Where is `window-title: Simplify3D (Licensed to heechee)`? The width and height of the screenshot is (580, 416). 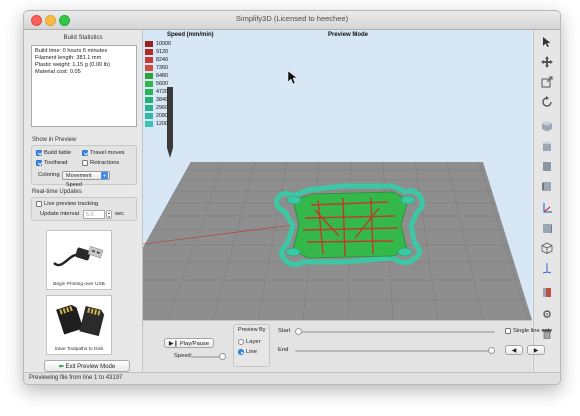 window-title: Simplify3D (Licensed to heechee) is located at coordinates (292, 18).